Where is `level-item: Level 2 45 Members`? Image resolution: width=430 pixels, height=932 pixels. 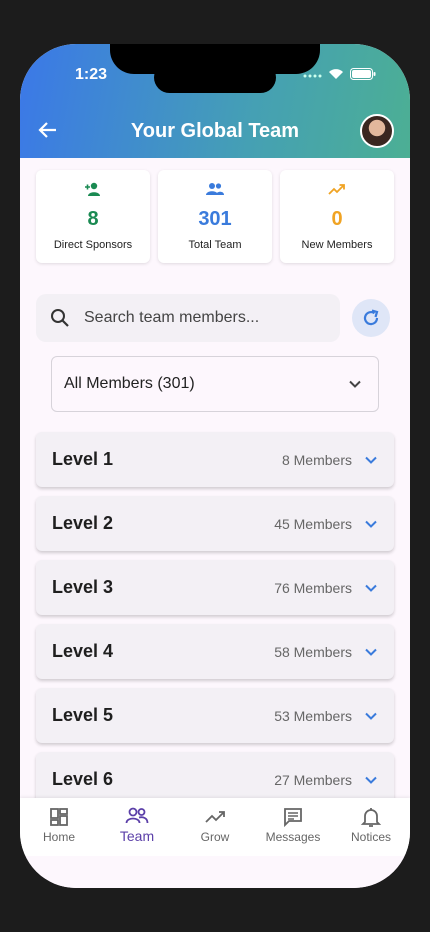 level-item: Level 2 45 Members is located at coordinates (215, 523).